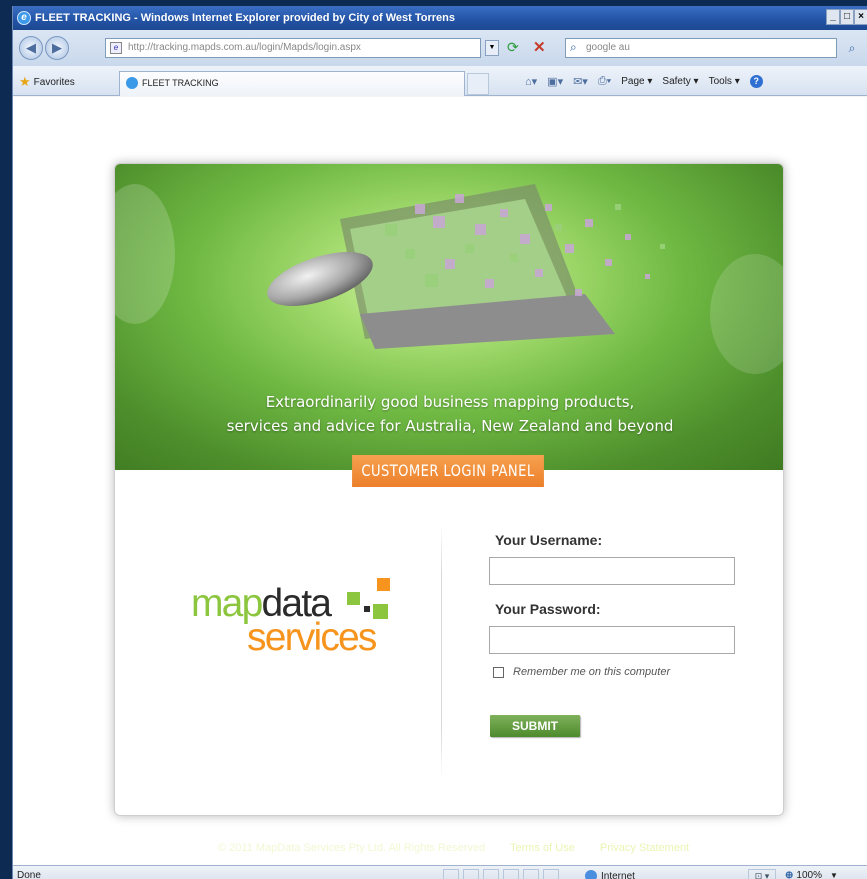 The height and width of the screenshot is (879, 867). What do you see at coordinates (498, 672) in the screenshot?
I see `remember-me-checkbox` at bounding box center [498, 672].